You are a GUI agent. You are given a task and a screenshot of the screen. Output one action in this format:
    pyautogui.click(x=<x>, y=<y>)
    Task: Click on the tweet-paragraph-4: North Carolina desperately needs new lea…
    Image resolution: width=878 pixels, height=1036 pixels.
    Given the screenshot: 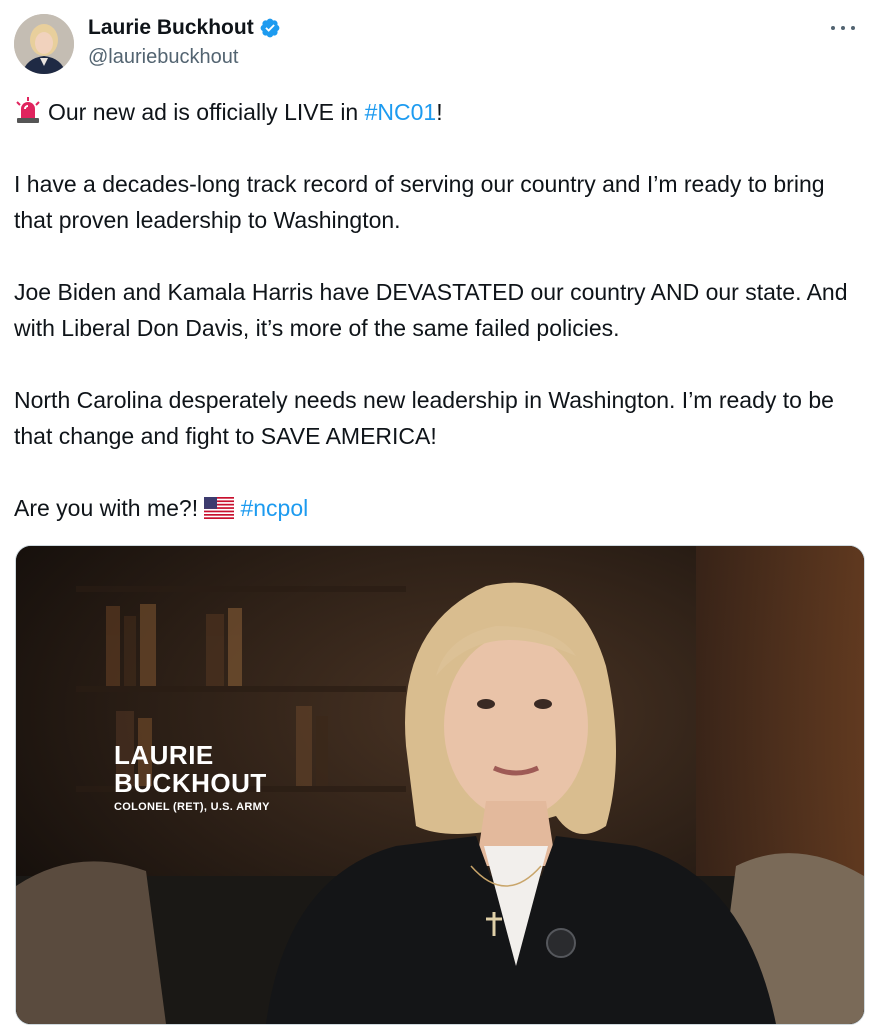 What is the action you would take?
    pyautogui.click(x=427, y=418)
    